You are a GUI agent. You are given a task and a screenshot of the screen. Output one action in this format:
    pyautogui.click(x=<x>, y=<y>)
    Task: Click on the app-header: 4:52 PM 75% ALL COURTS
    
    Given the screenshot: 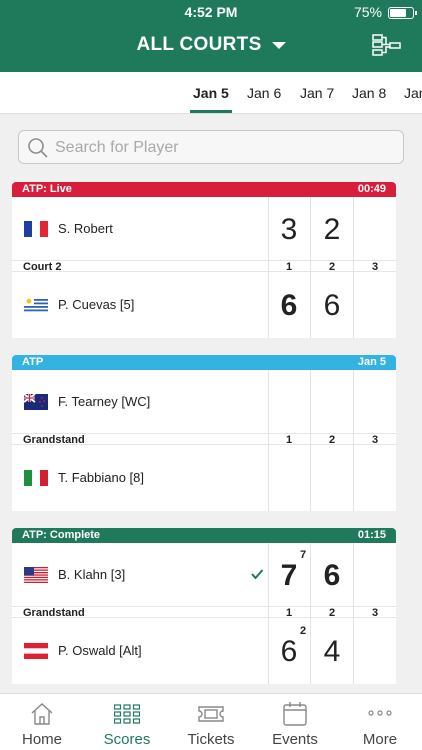 What is the action you would take?
    pyautogui.click(x=211, y=36)
    